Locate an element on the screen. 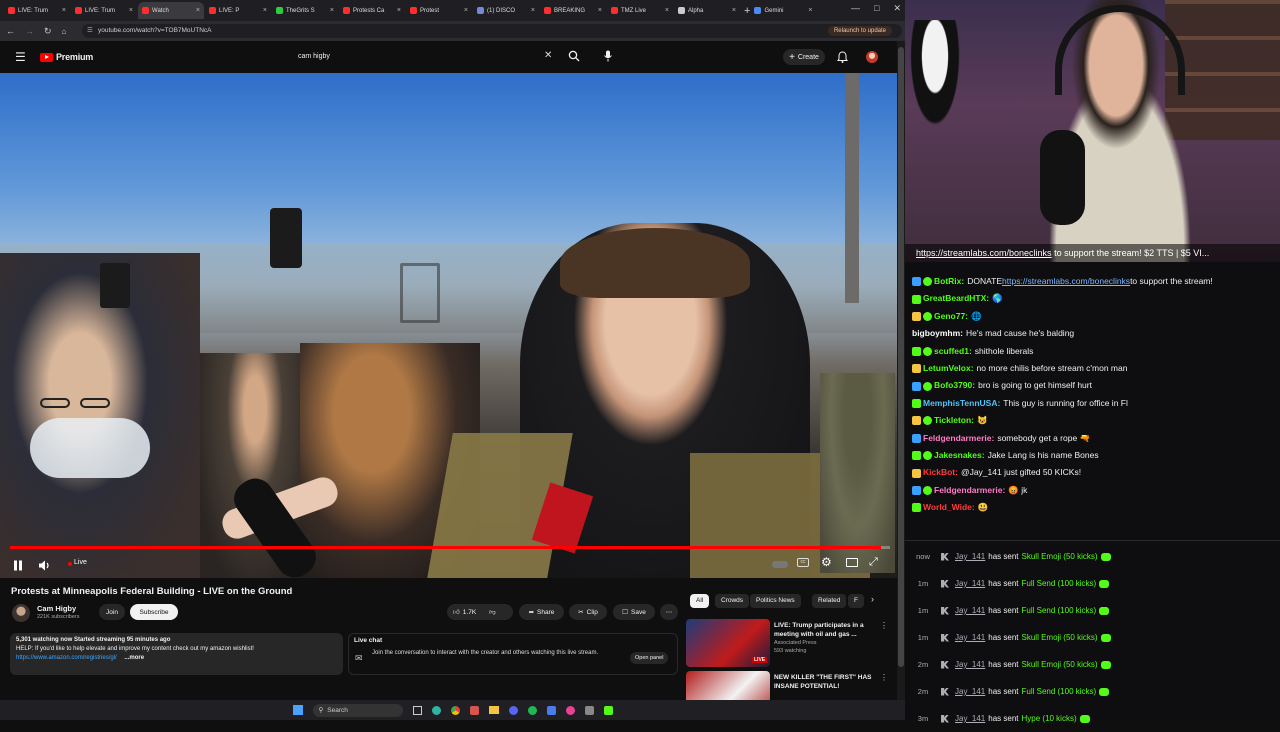 This screenshot has width=1280, height=732. share-button: ➦ Share is located at coordinates (541, 612).